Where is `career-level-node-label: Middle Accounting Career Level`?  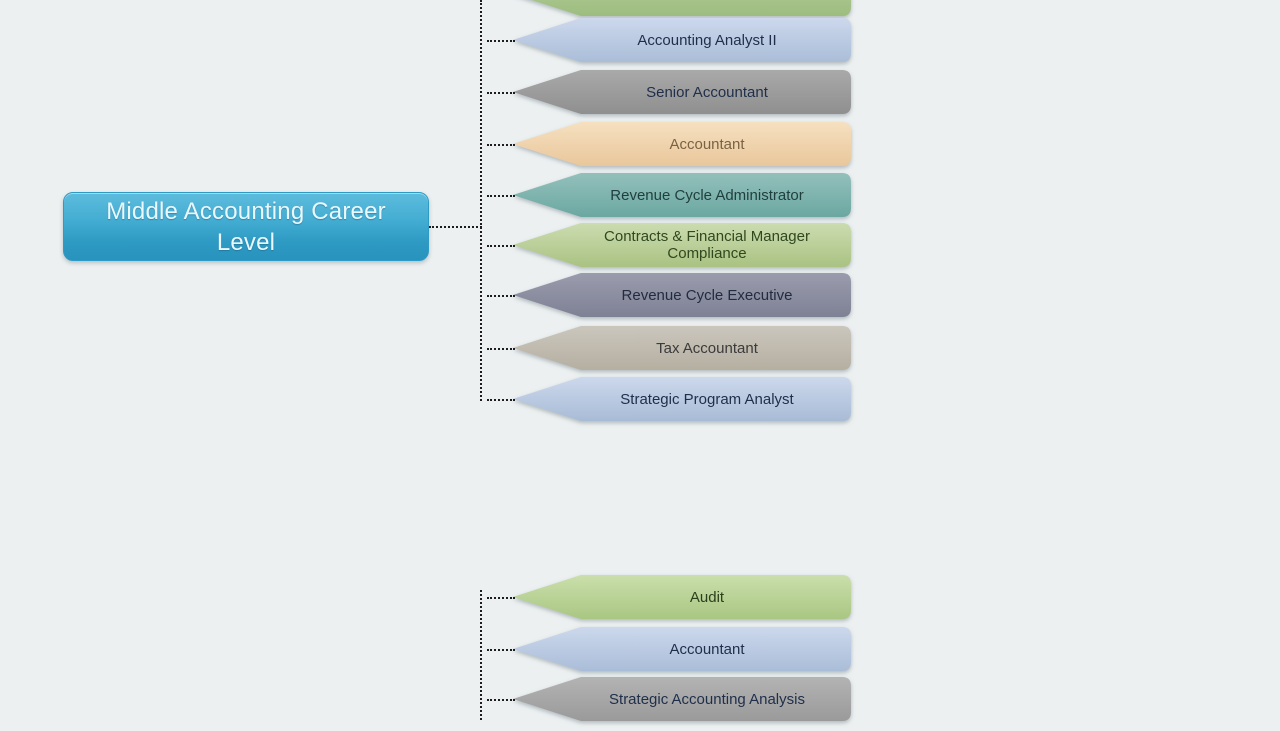
career-level-node-label: Middle Accounting Career Level is located at coordinates (246, 226).